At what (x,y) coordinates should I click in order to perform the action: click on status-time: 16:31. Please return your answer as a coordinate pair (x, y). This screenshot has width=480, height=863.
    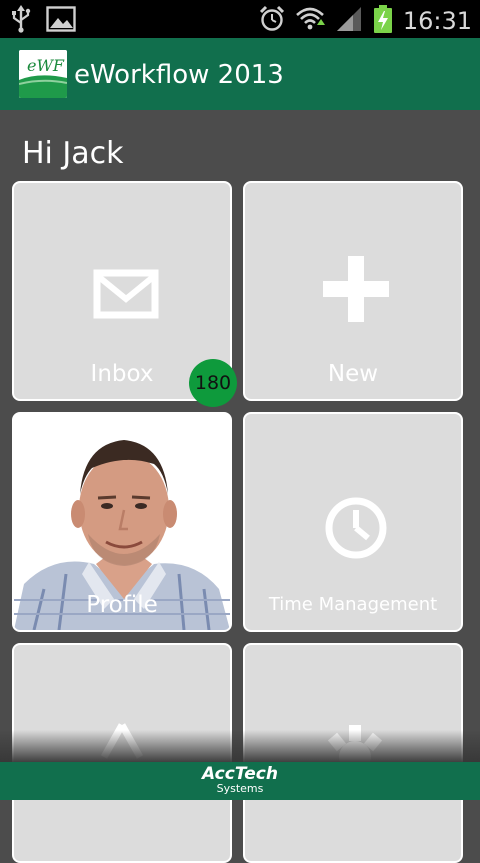
    Looking at the image, I should click on (437, 21).